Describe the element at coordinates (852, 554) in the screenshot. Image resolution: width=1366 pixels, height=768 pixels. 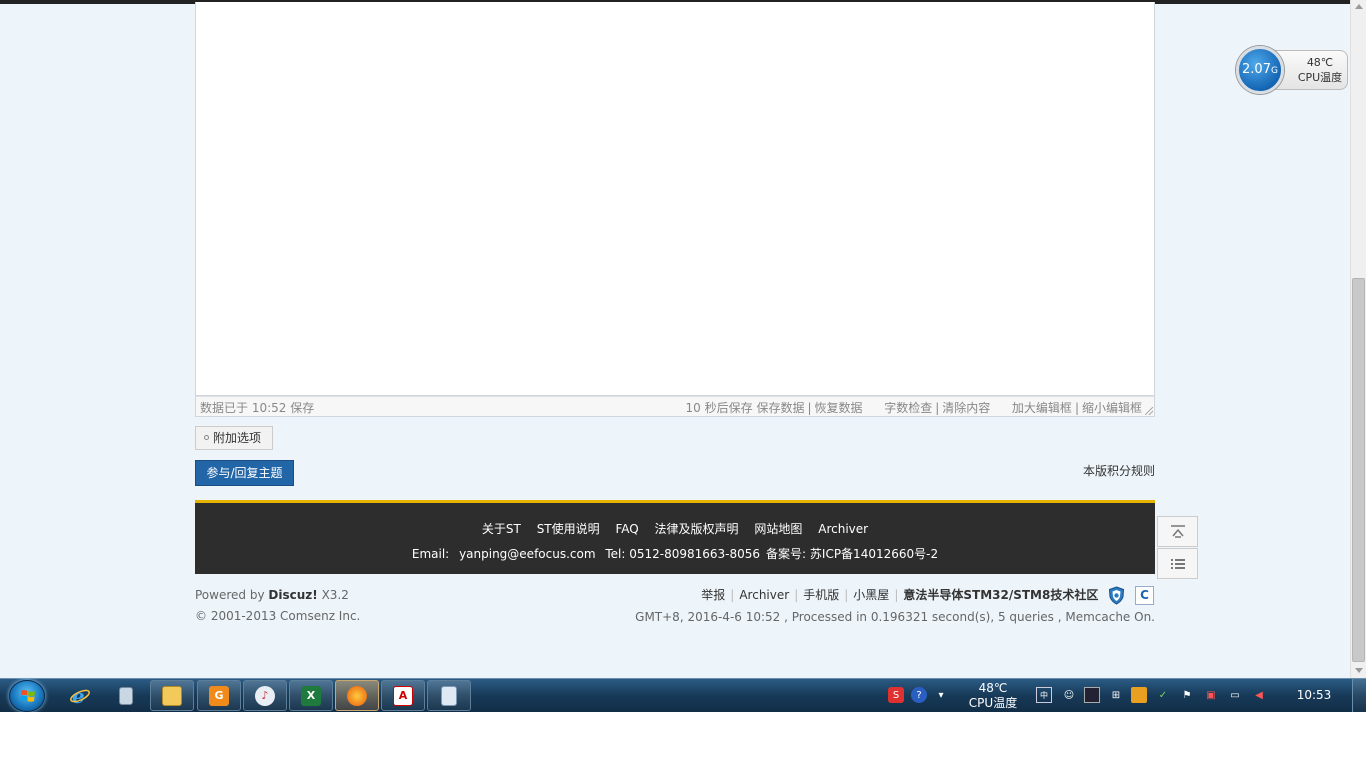
I see `icp-text: 备案号: 苏ICP备14012660号-2` at that location.